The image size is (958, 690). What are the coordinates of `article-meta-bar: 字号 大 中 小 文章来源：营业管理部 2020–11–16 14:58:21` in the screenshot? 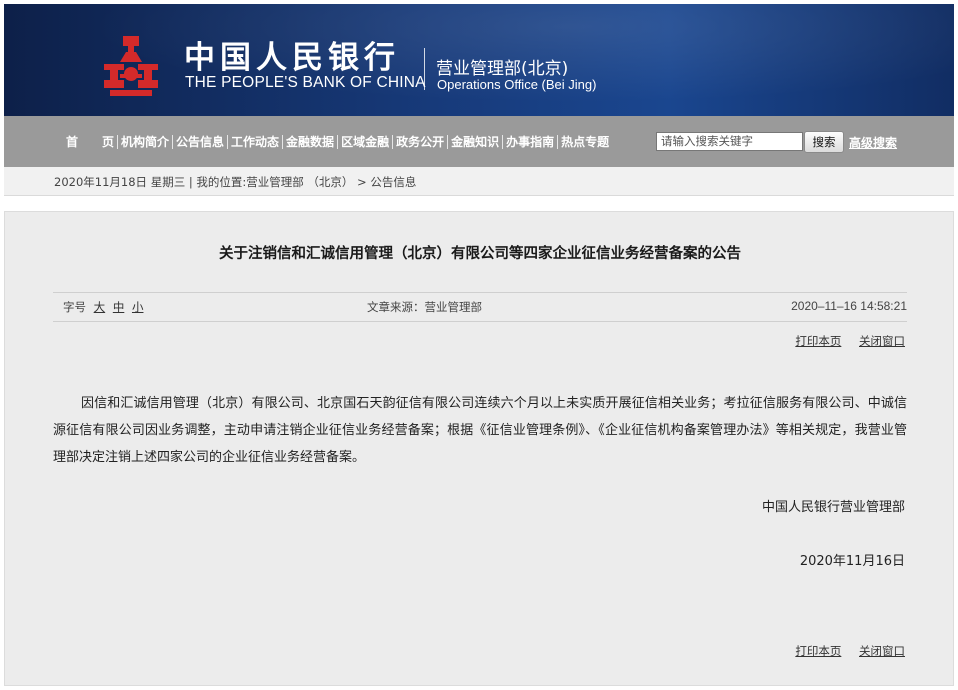 It's located at (480, 307).